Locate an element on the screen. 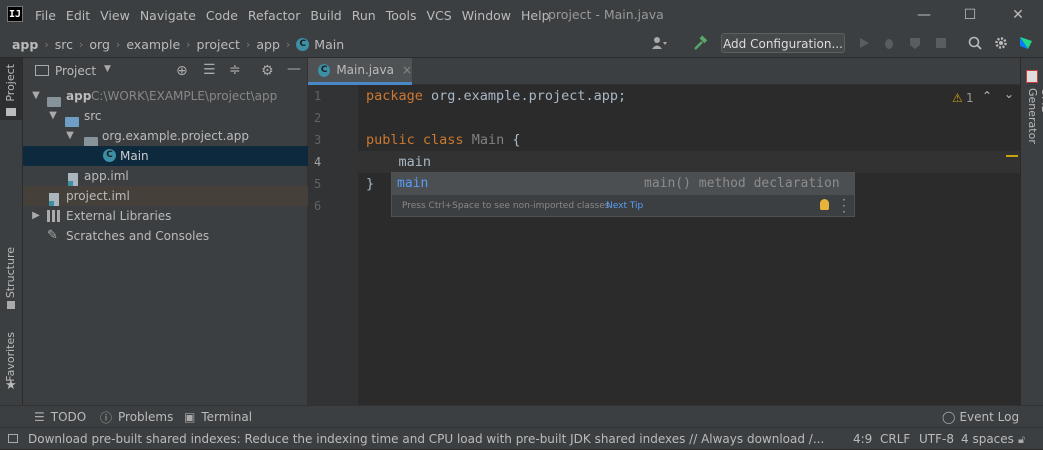 This screenshot has width=1043, height=450. class-icon: C is located at coordinates (324, 70).